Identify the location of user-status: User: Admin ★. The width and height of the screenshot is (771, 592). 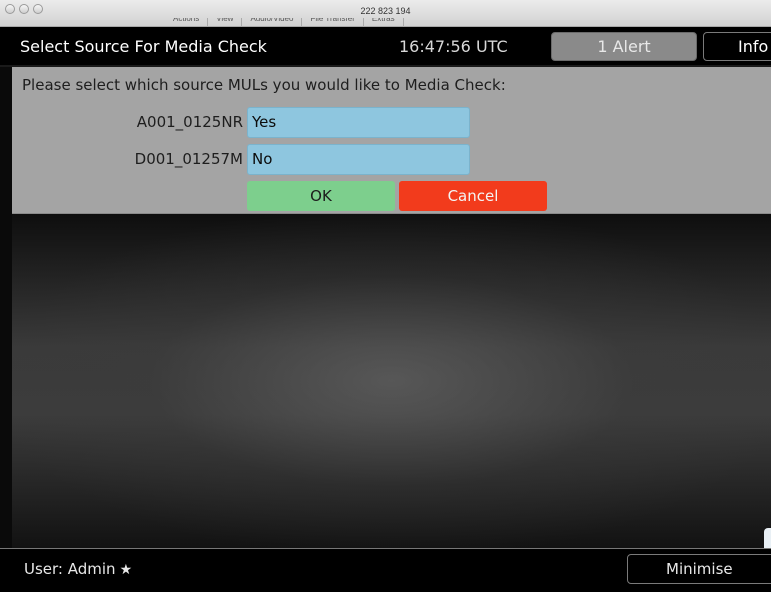
(78, 569).